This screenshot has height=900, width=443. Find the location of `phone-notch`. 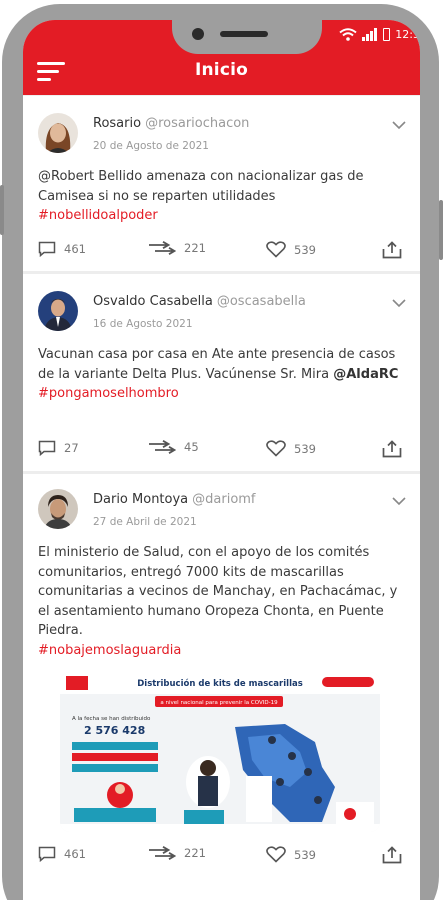

phone-notch is located at coordinates (247, 37).